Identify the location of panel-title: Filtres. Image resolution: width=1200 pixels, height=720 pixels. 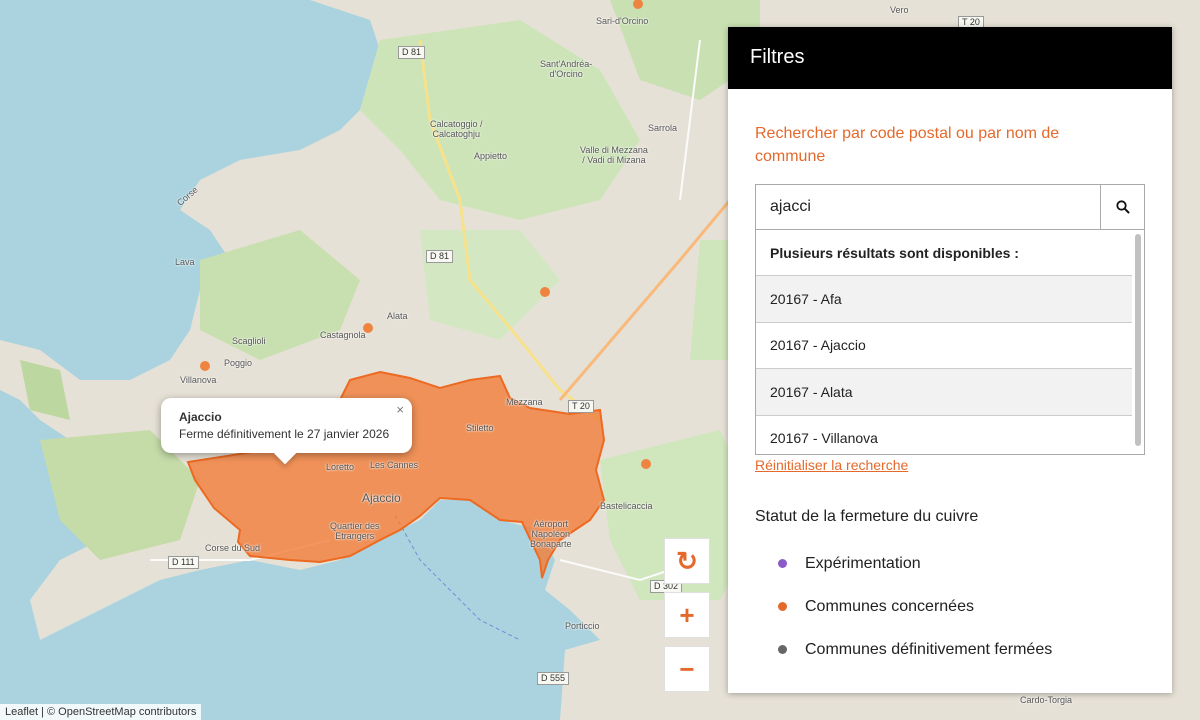
(950, 58).